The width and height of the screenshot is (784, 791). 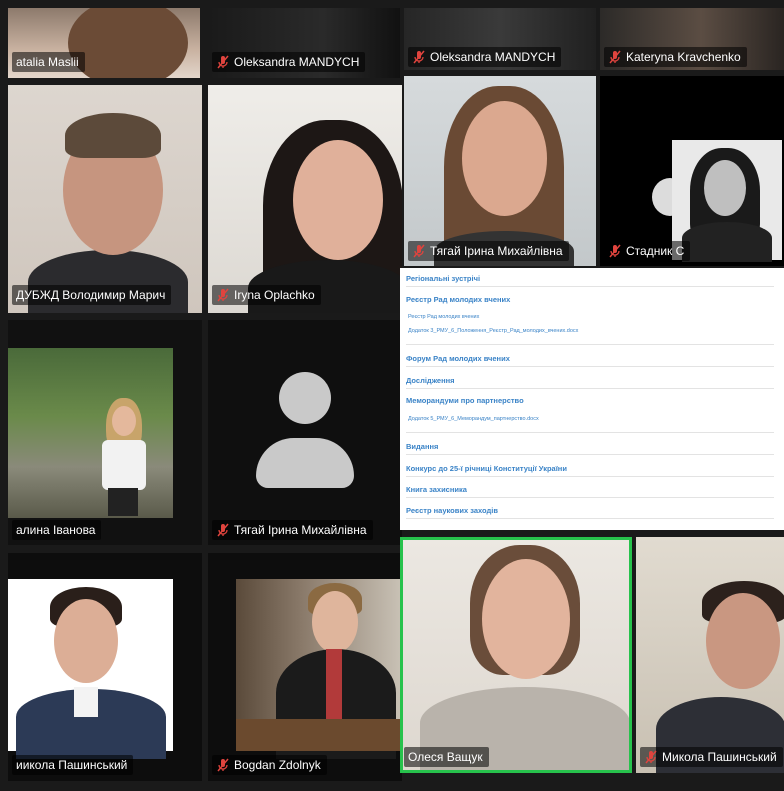 I want to click on video-tile-mykola-2: Микола Пашинський, so click(x=710, y=655).